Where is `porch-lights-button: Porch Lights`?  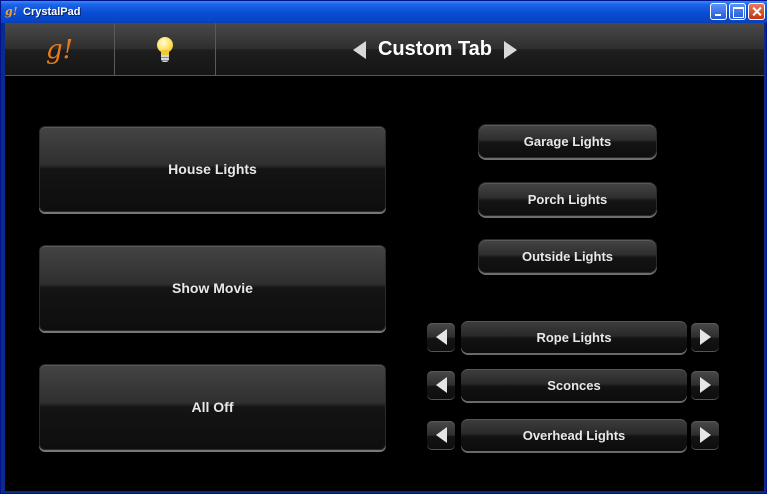 porch-lights-button: Porch Lights is located at coordinates (567, 199).